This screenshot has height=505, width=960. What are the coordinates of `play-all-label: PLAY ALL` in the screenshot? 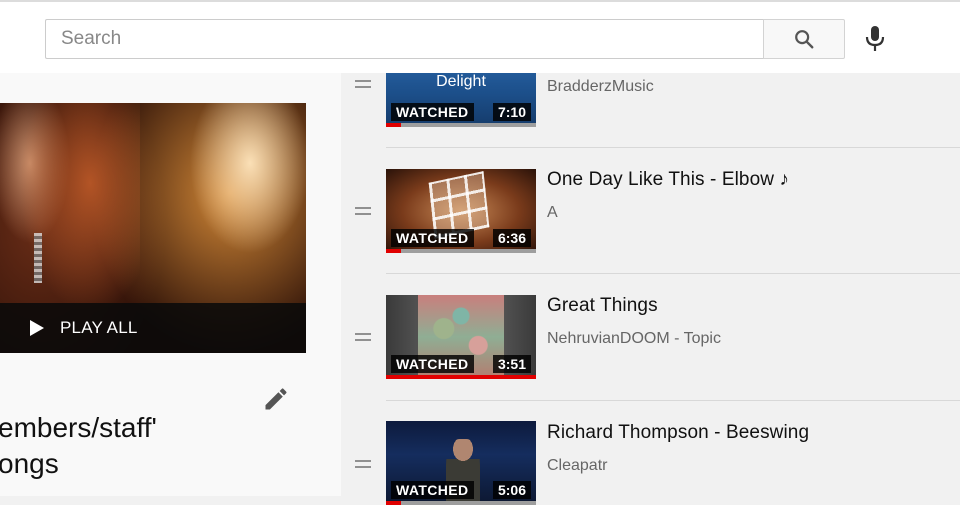 It's located at (99, 327).